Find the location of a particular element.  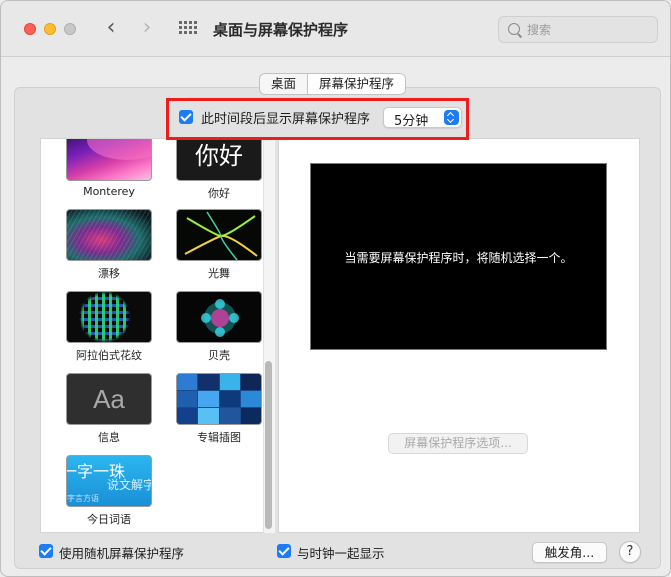

saver-label: 贝壳 is located at coordinates (219, 355).